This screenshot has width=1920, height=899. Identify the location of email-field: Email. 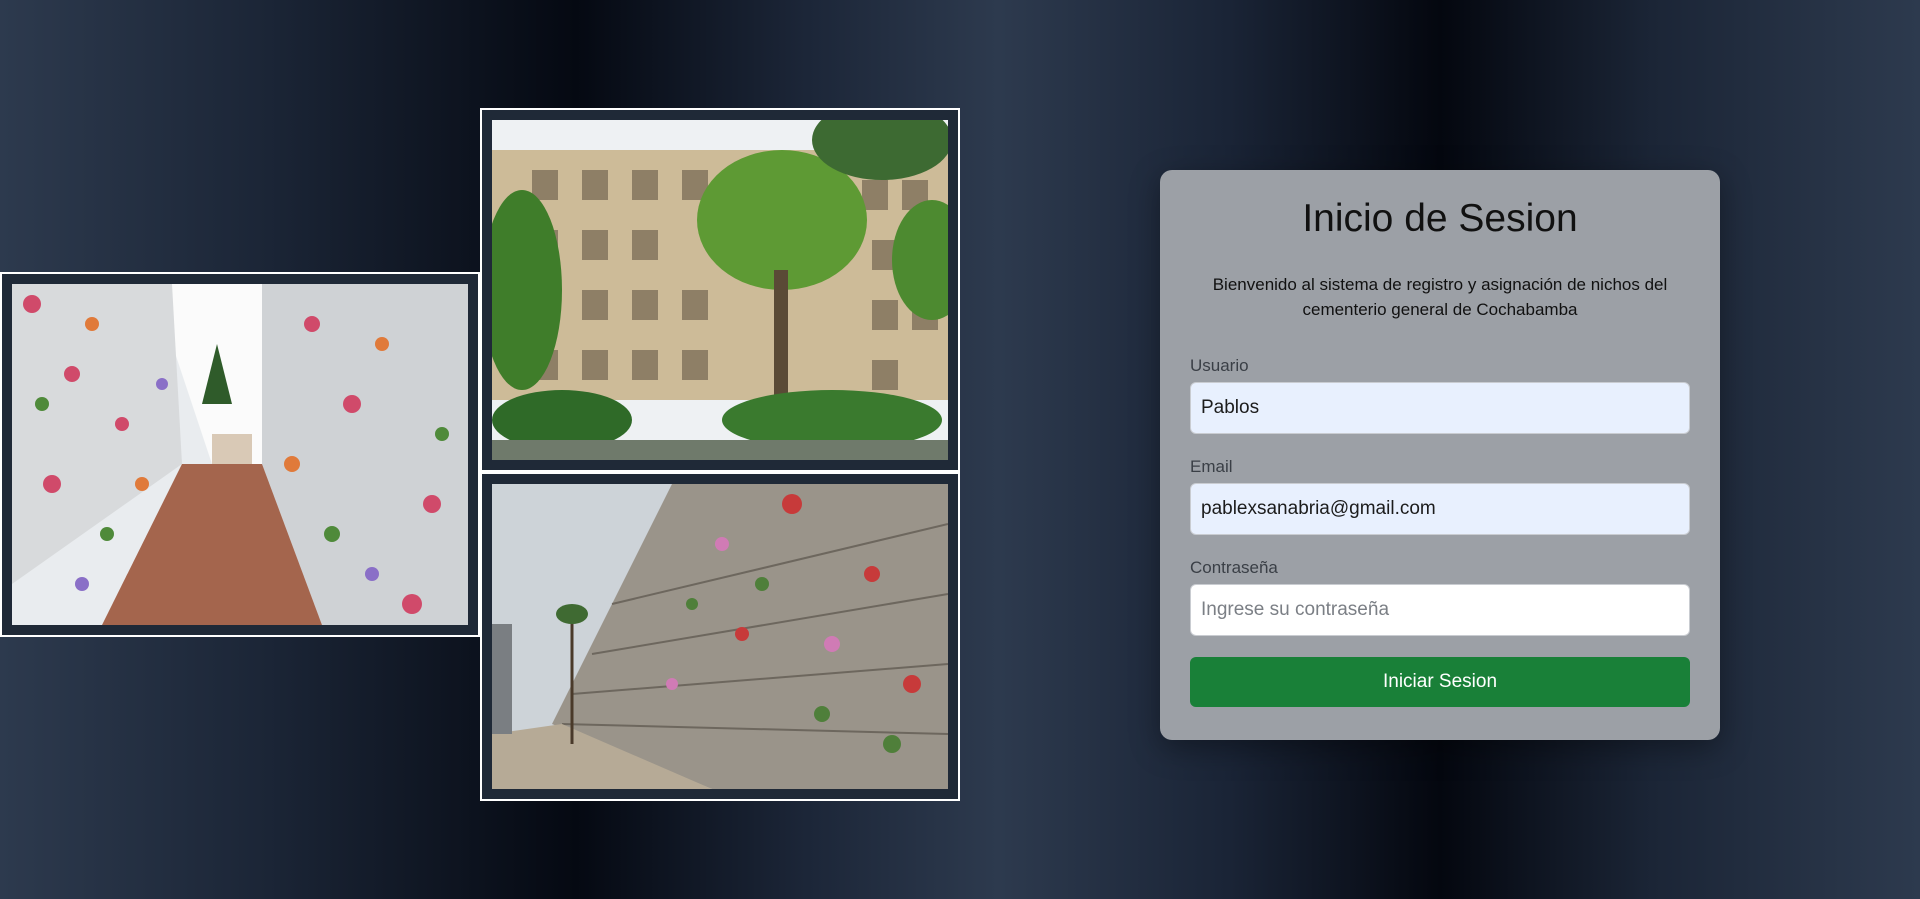
(1440, 496).